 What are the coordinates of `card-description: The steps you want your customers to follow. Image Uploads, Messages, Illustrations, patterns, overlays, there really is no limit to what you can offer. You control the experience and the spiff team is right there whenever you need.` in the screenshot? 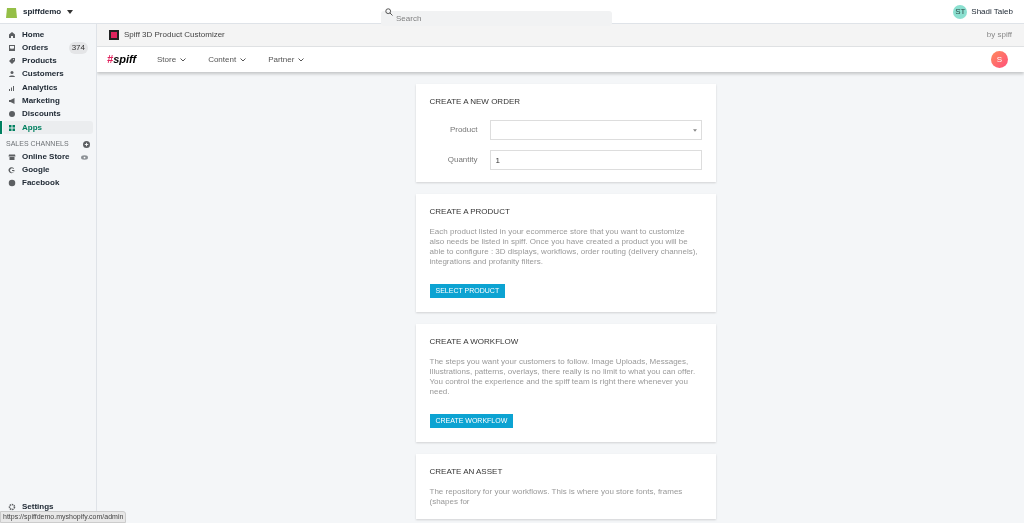 It's located at (563, 377).